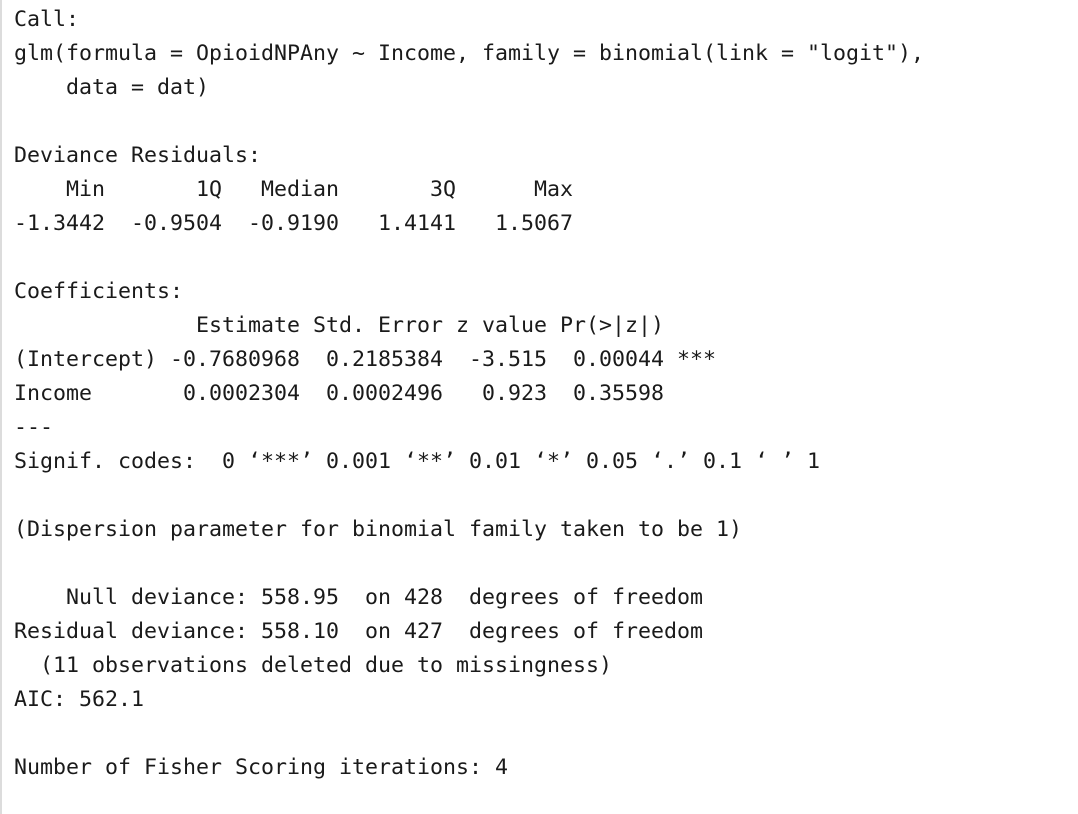 Image resolution: width=1078 pixels, height=814 pixels. Describe the element at coordinates (294, 223) in the screenshot. I see `deviance-residuals-values: -1.3442 -0.9504 -0.9190 1.4141 1.5067` at that location.